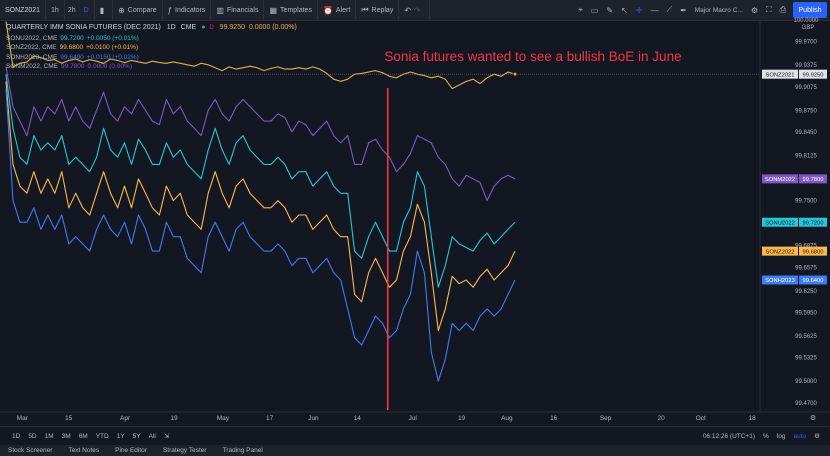 This screenshot has width=830, height=456. Describe the element at coordinates (813, 252) in the screenshot. I see `series-value-label: 99.6800` at that location.